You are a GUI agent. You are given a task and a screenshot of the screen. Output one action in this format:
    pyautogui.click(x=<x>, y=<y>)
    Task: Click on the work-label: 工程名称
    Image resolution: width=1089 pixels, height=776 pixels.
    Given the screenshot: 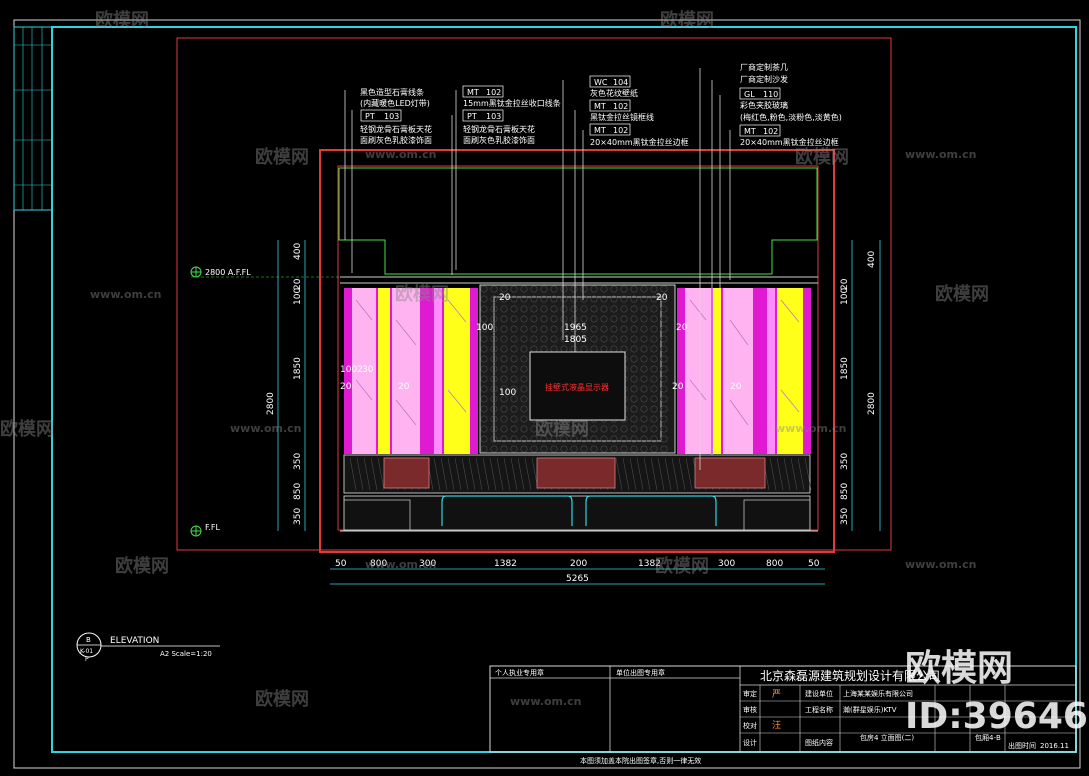 What is the action you would take?
    pyautogui.click(x=819, y=709)
    